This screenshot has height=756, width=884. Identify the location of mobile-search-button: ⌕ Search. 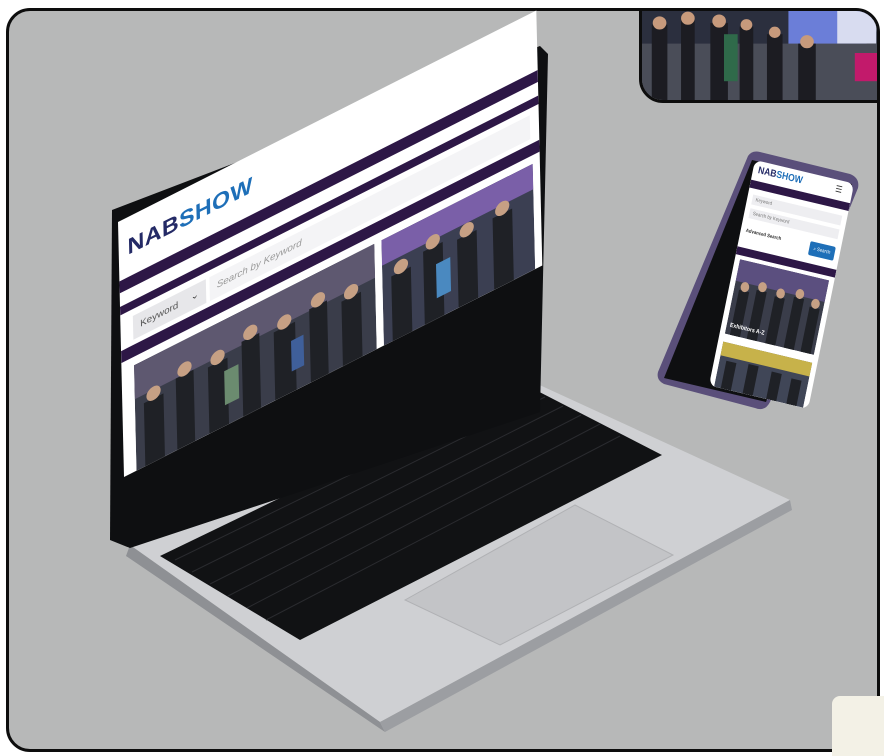
(821, 251).